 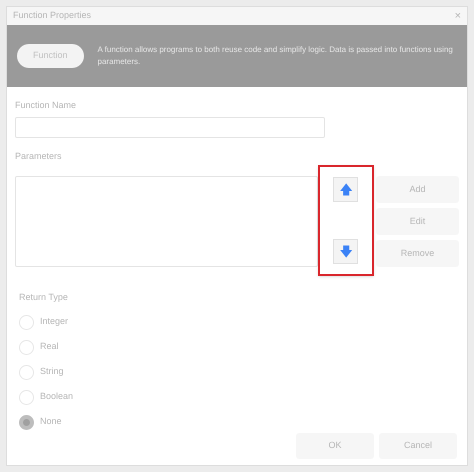 I want to click on down-arrow-icon: 🡇, so click(x=345, y=251).